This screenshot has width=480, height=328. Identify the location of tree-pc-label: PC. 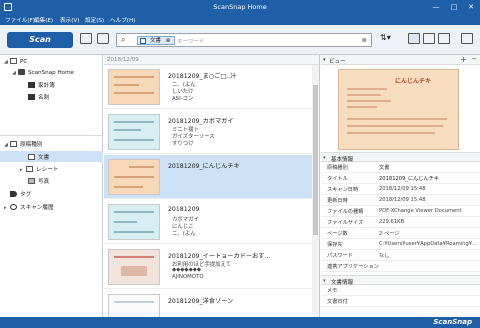
(24, 62).